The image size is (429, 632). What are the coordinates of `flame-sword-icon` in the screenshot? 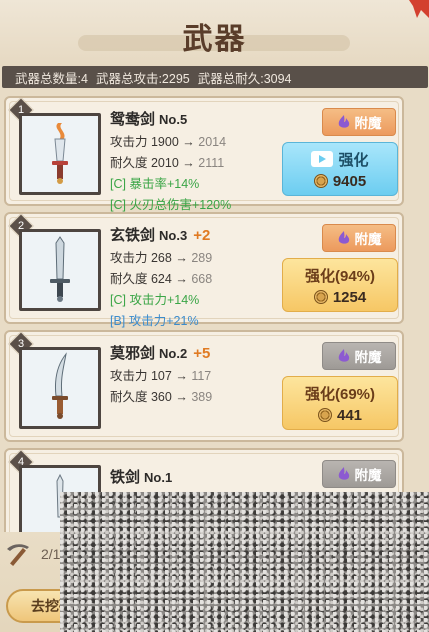 It's located at (60, 153).